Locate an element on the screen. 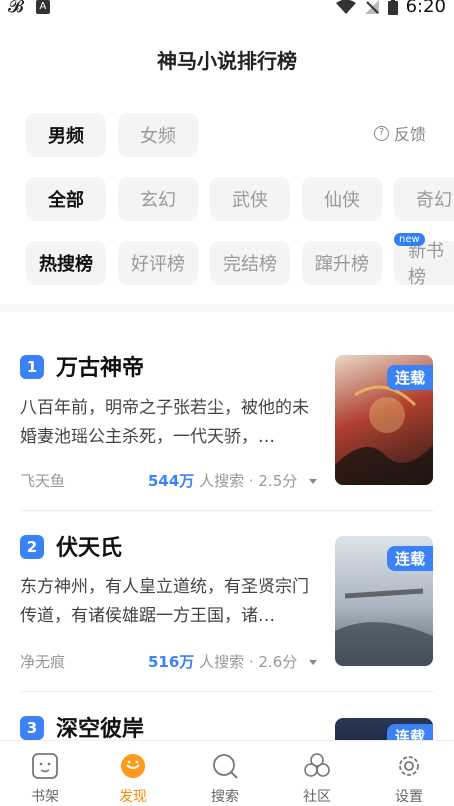  genre-label: 奇幻 is located at coordinates (434, 200).